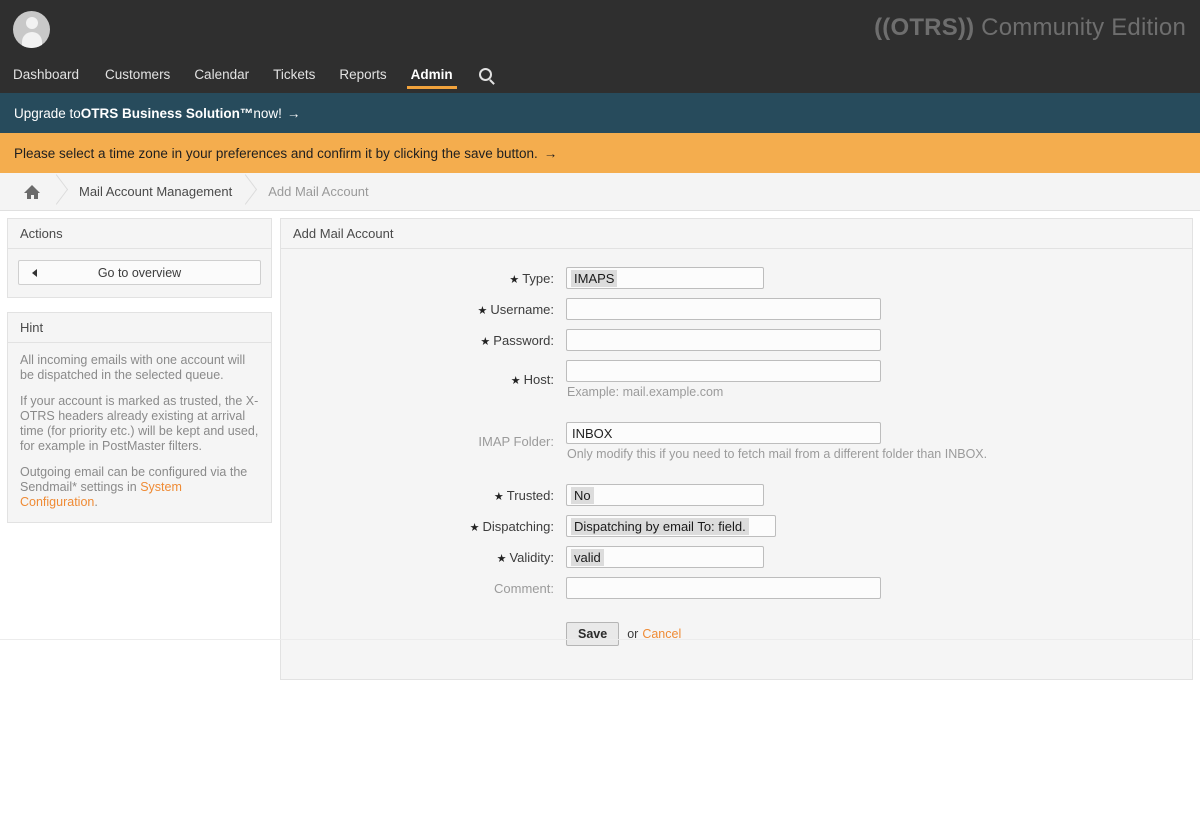 Image resolution: width=1200 pixels, height=815 pixels. I want to click on type-select-value: IMAPS, so click(594, 278).